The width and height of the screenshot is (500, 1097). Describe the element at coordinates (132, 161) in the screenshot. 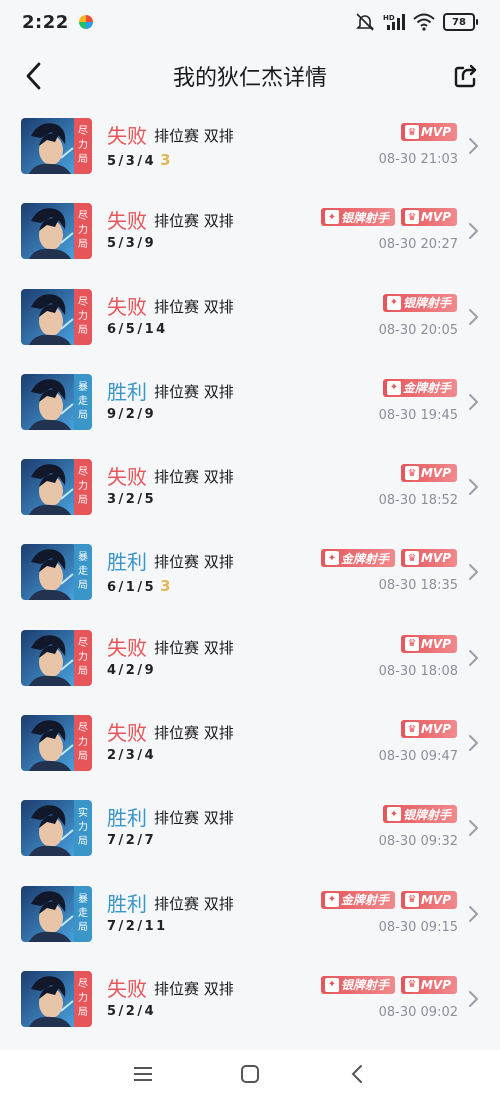

I see `kda-value: 5/3/4` at that location.